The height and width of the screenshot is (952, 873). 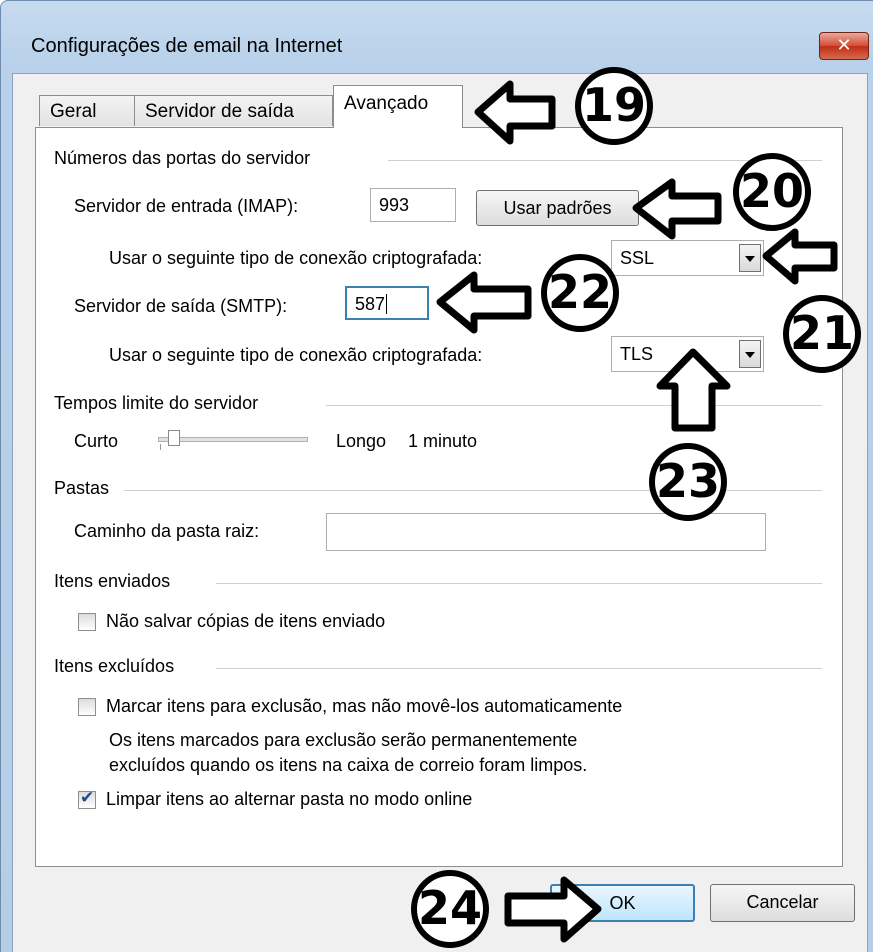 I want to click on close-icon: ✕, so click(x=844, y=45).